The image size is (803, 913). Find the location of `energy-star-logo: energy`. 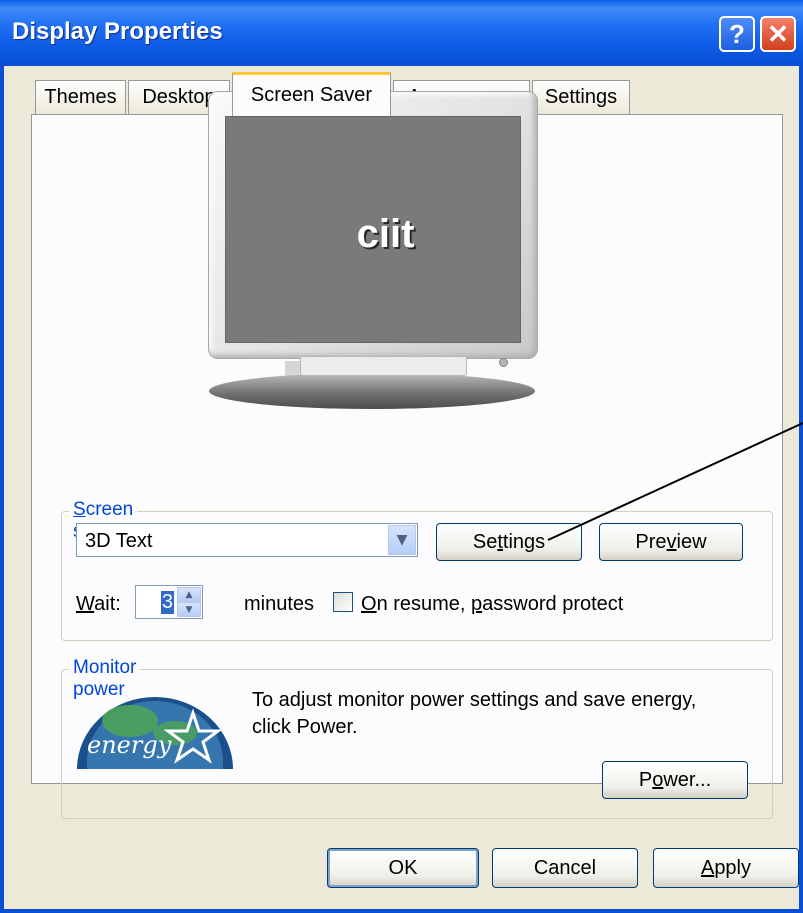

energy-star-logo: energy is located at coordinates (155, 733).